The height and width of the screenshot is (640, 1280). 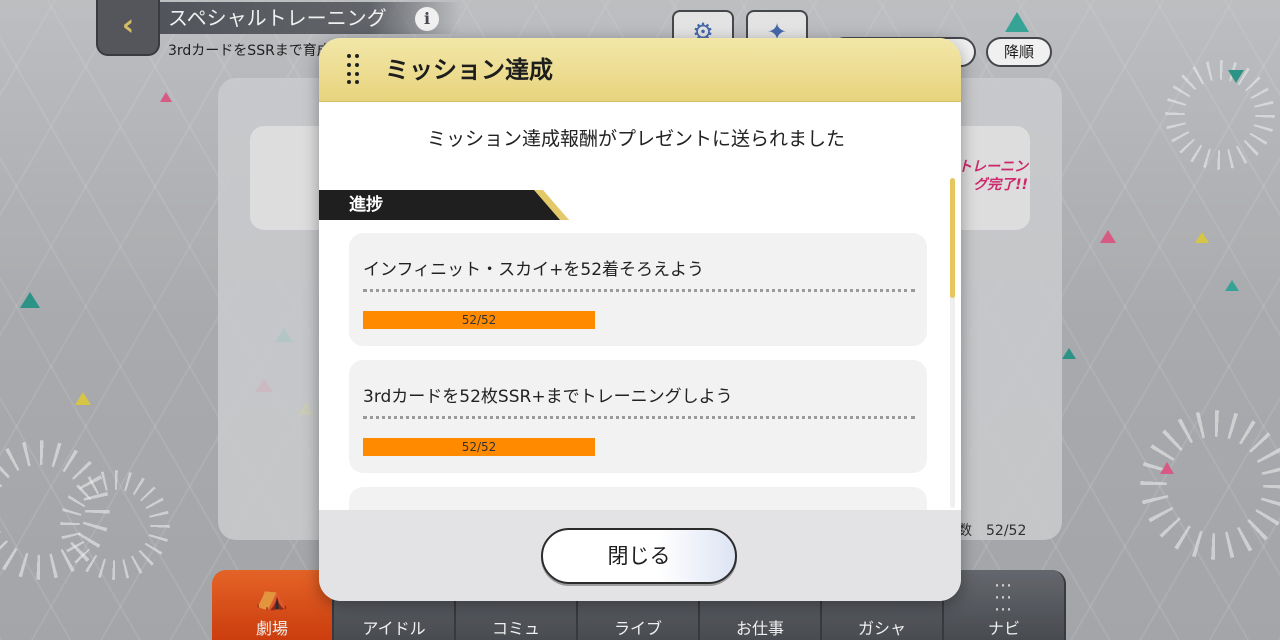 What do you see at coordinates (638, 498) in the screenshot?
I see `mission-item` at bounding box center [638, 498].